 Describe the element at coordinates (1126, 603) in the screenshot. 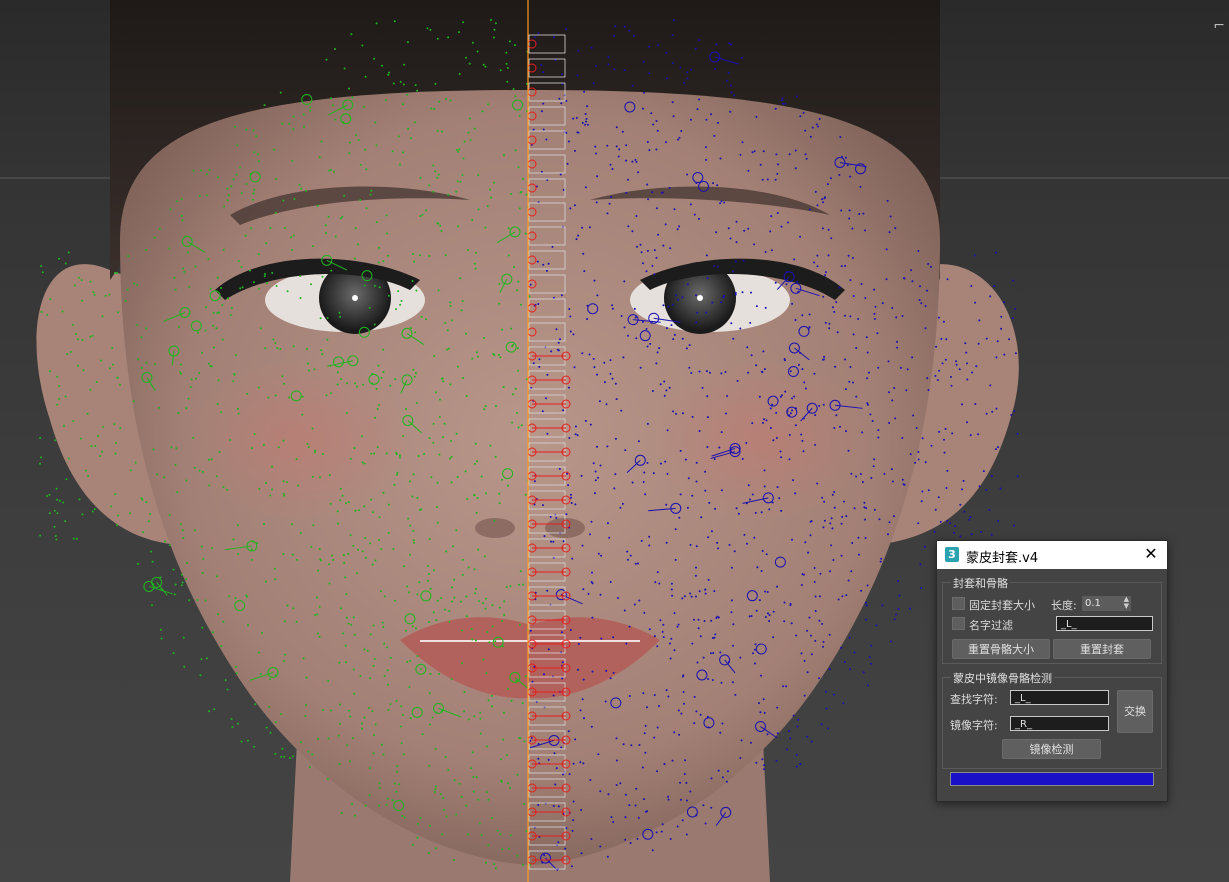

I see `spinner-arrows-icon: ▲ ▼` at that location.